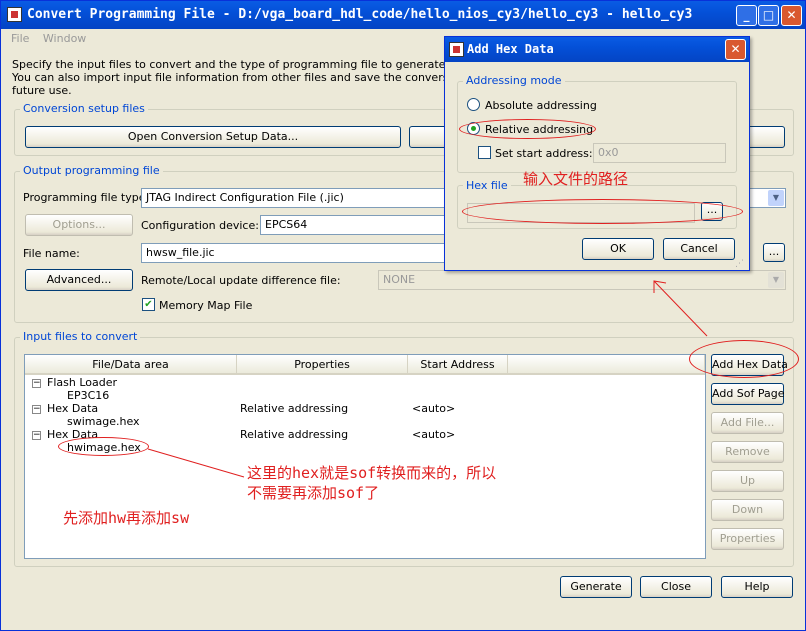  I want to click on arrow-line-to-dialog, so click(680, 308).